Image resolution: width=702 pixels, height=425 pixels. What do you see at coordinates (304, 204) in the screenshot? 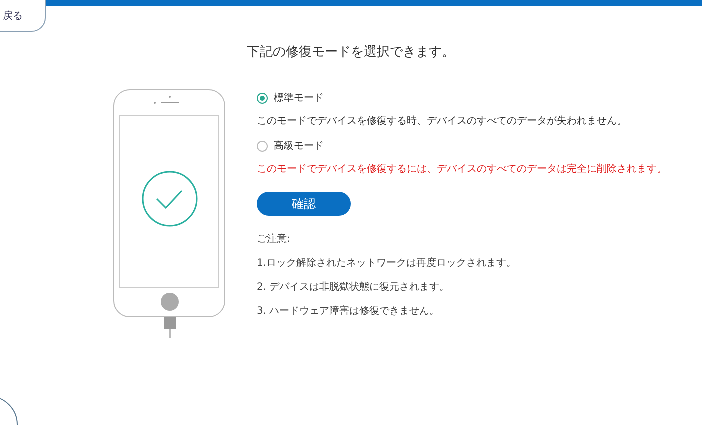
I see `confirm-button: 確認` at bounding box center [304, 204].